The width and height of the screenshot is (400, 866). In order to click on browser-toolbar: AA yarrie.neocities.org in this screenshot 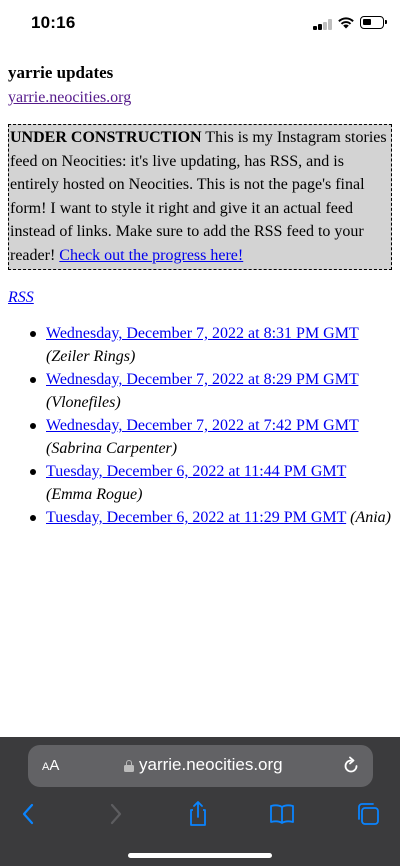, I will do `click(200, 801)`.